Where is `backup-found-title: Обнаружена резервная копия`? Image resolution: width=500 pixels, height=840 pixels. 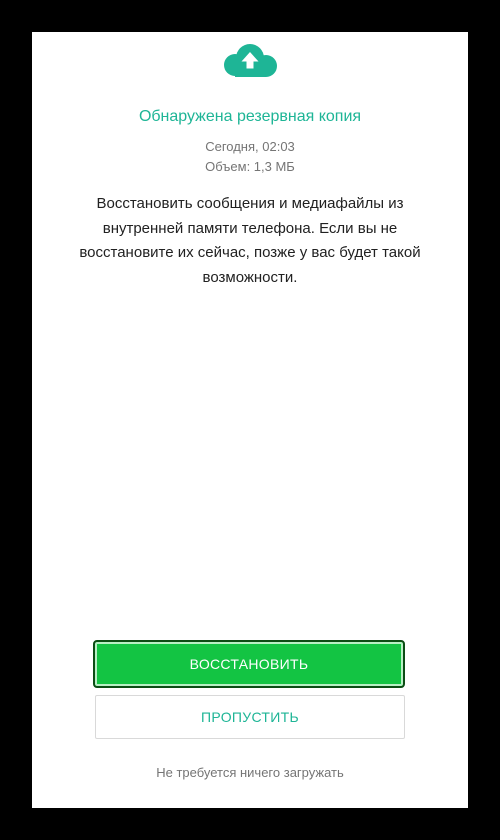
backup-found-title: Обнаружена резервная копия is located at coordinates (250, 116).